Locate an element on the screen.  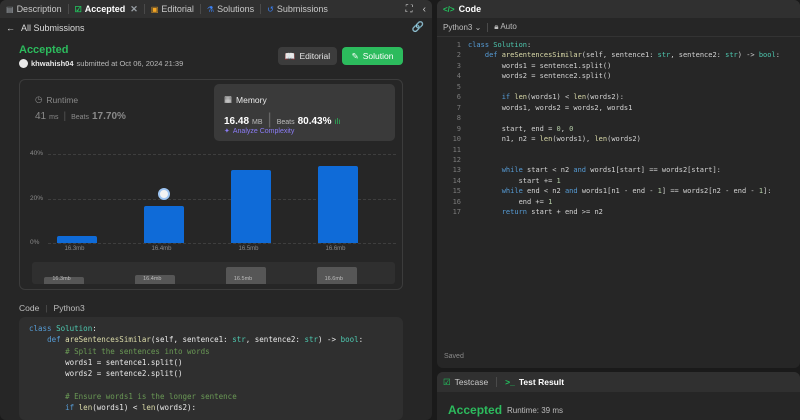
analyze-label: Analyze Complexity is located at coordinates (263, 131).